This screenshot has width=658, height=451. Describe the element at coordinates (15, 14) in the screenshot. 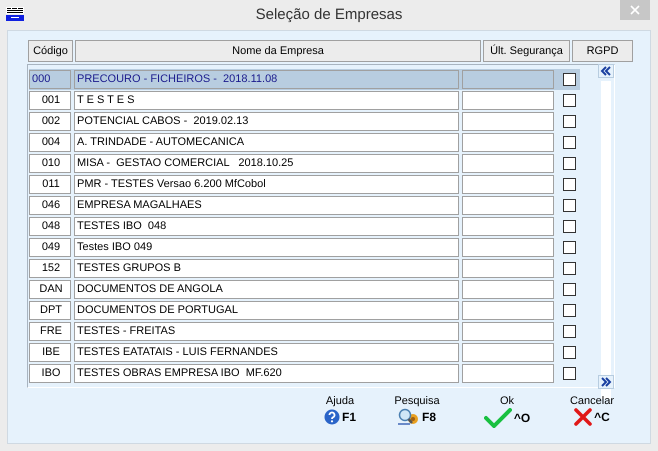

I see `app-logo-icon` at that location.